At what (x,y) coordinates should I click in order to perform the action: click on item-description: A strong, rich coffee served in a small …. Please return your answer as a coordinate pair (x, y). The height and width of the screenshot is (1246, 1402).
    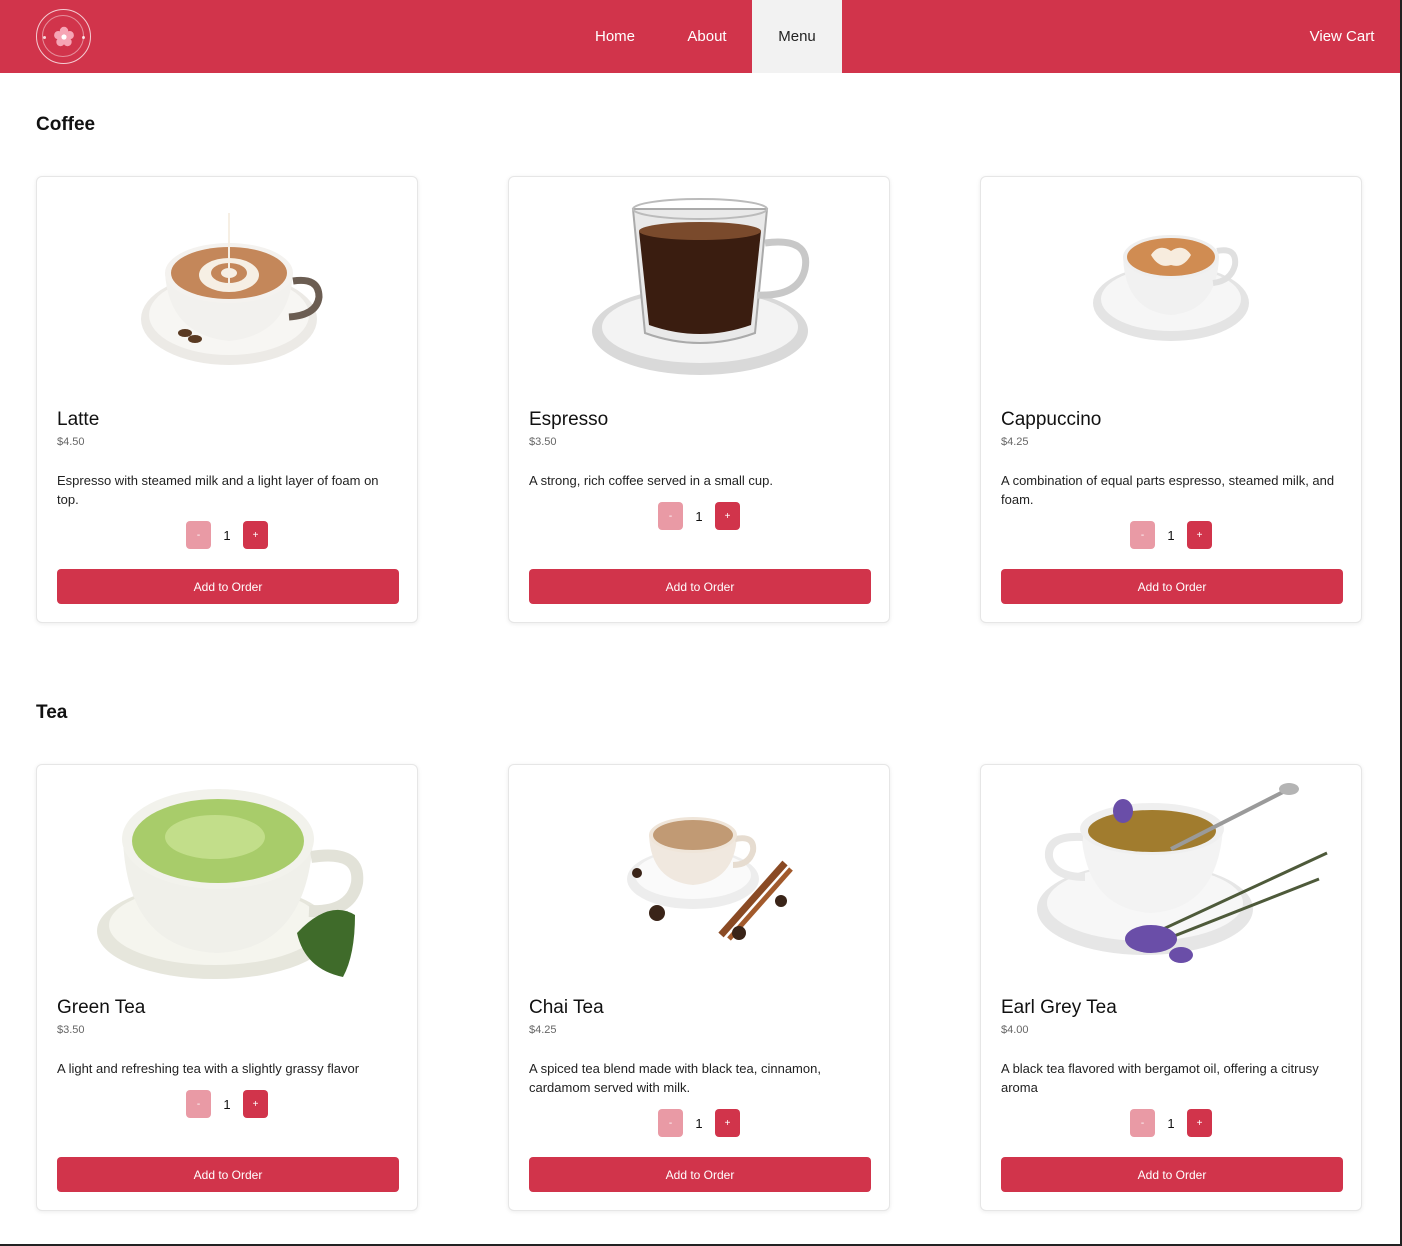
    Looking at the image, I should click on (651, 480).